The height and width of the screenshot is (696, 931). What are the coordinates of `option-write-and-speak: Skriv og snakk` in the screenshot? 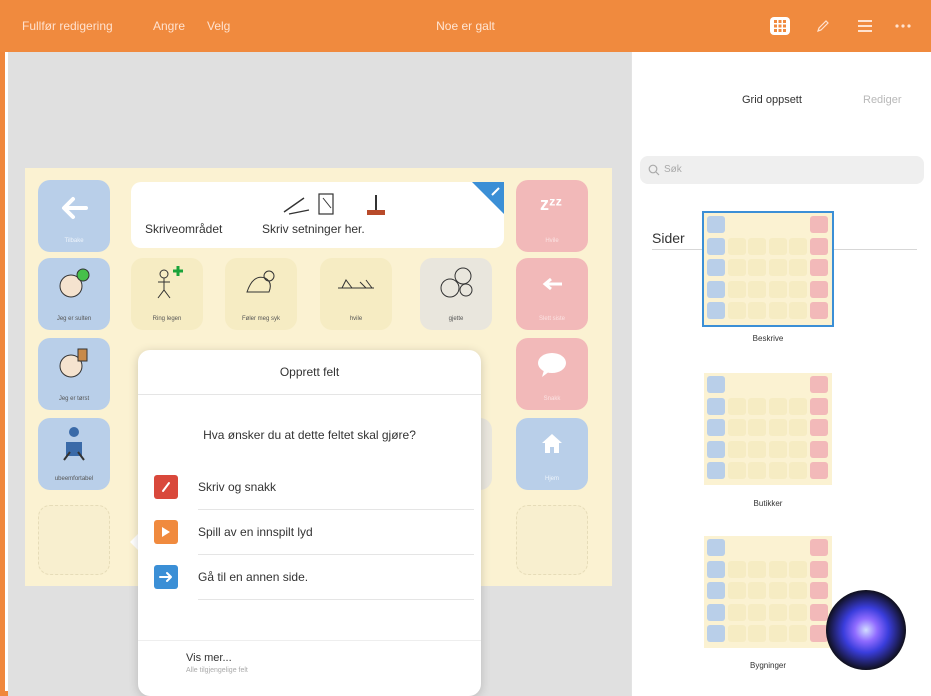 It's located at (314, 489).